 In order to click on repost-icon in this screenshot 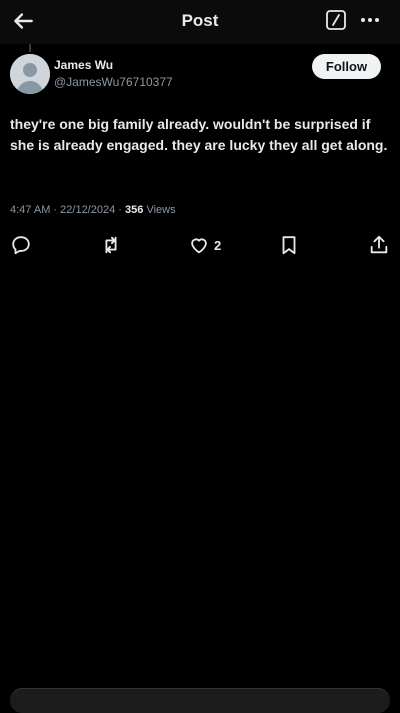, I will do `click(111, 245)`.